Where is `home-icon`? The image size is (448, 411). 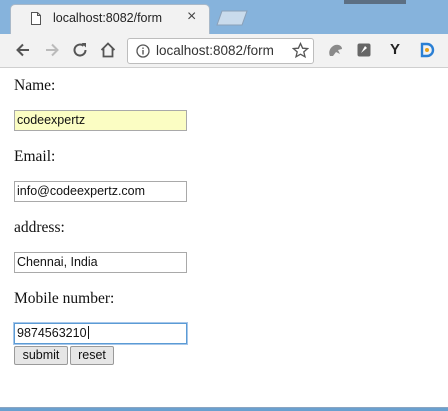 home-icon is located at coordinates (108, 50).